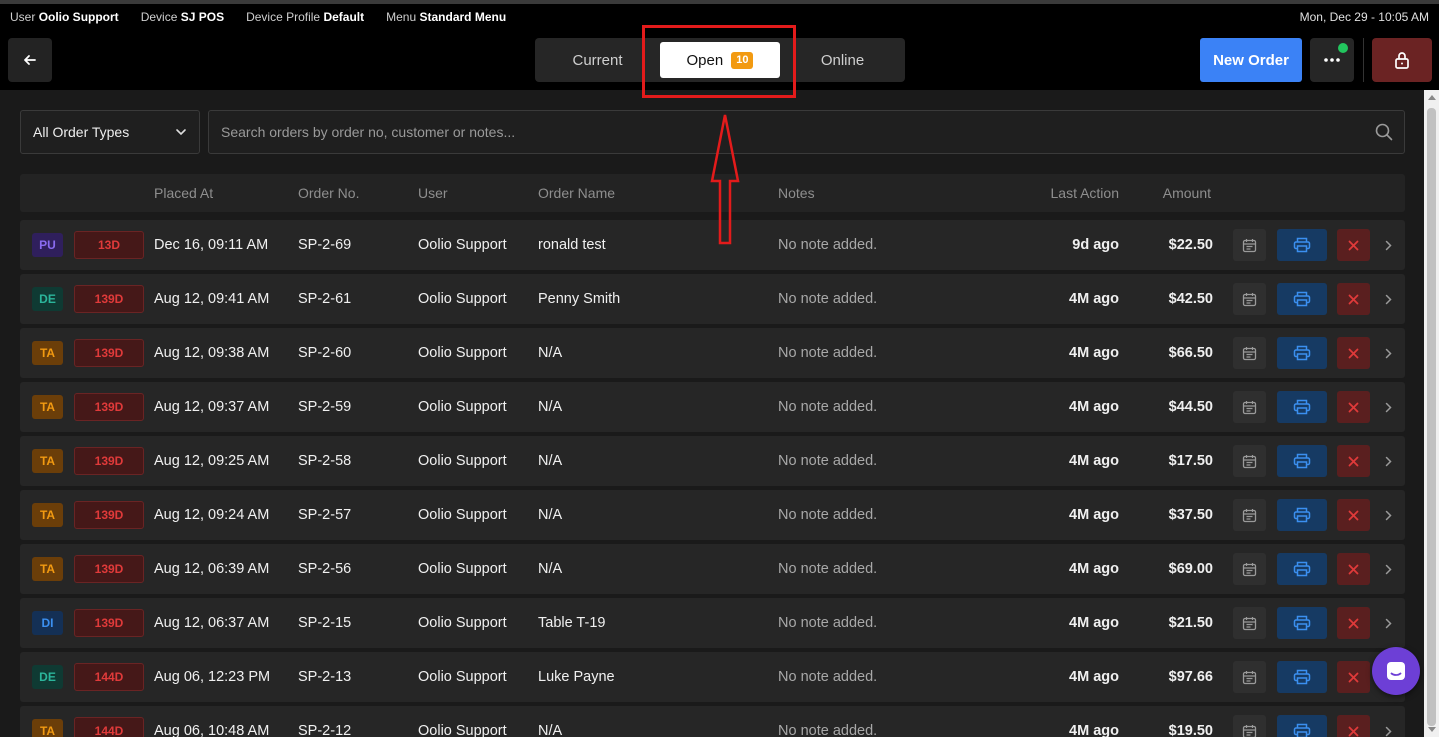  I want to click on header: Current Open 10 Online New Order, so click(719, 60).